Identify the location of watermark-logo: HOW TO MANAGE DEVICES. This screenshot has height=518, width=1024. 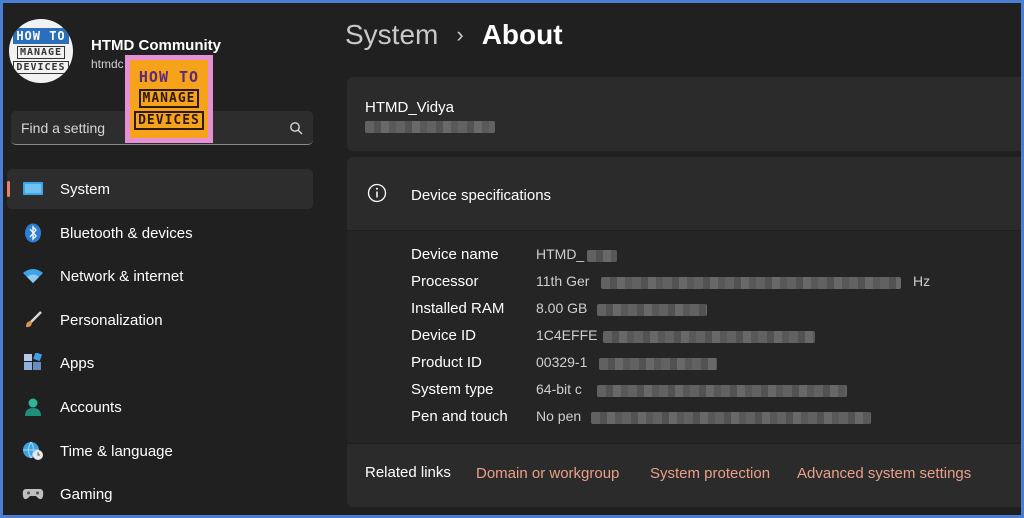
(169, 99).